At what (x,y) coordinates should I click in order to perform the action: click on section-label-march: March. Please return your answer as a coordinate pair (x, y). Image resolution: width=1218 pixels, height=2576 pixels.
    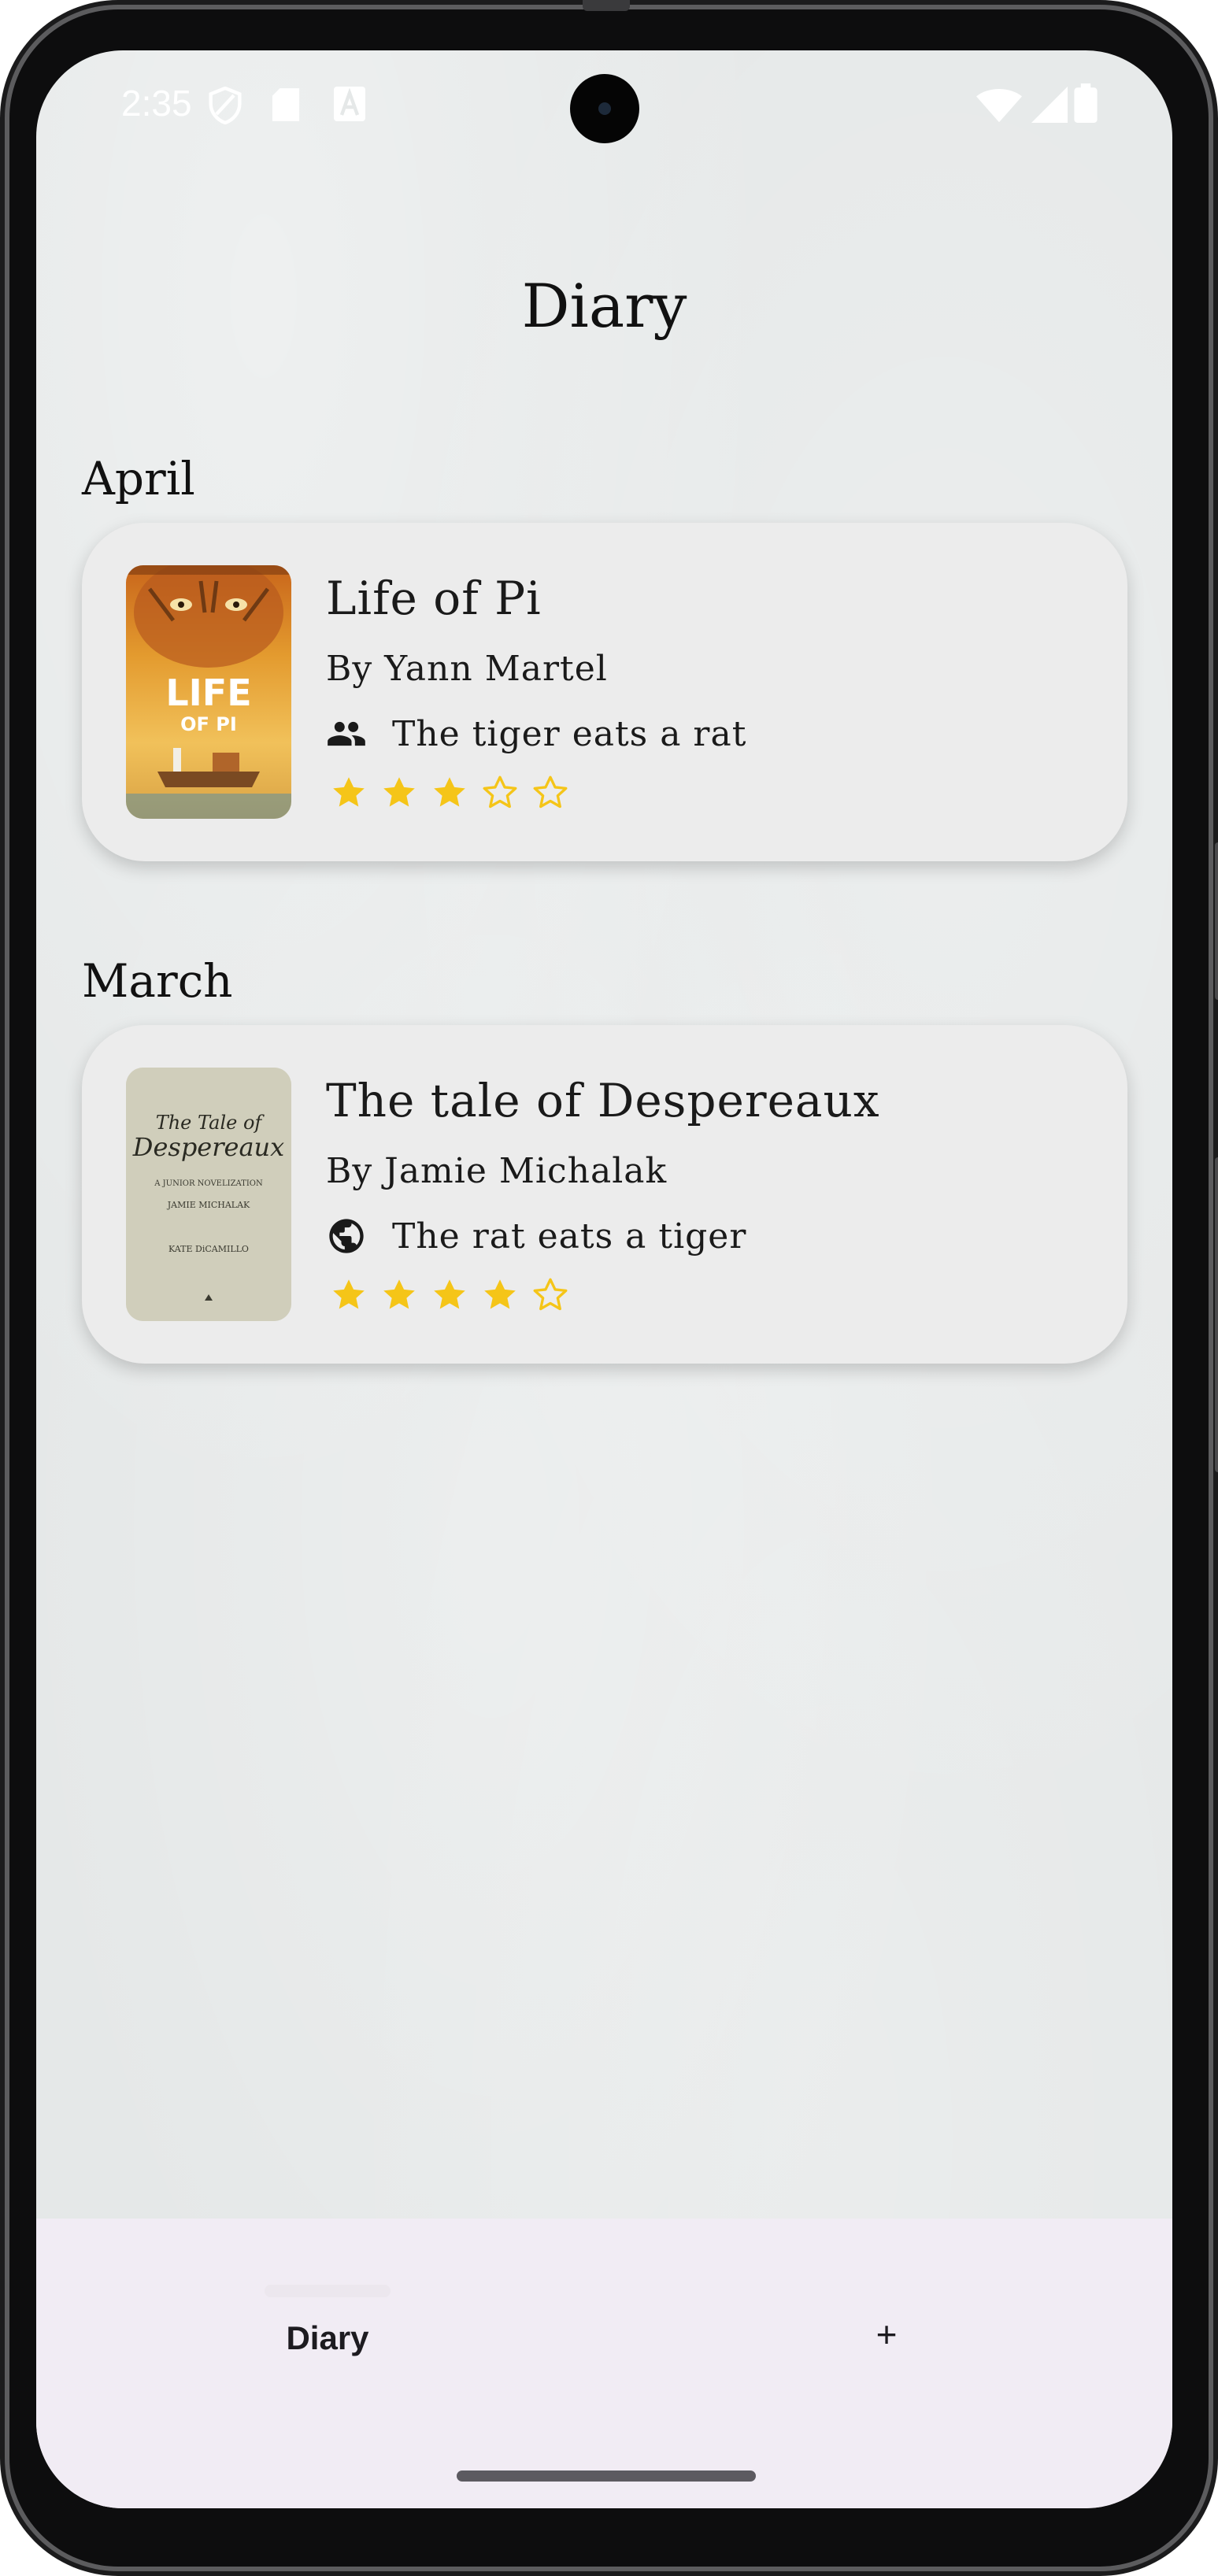
    Looking at the image, I should click on (157, 981).